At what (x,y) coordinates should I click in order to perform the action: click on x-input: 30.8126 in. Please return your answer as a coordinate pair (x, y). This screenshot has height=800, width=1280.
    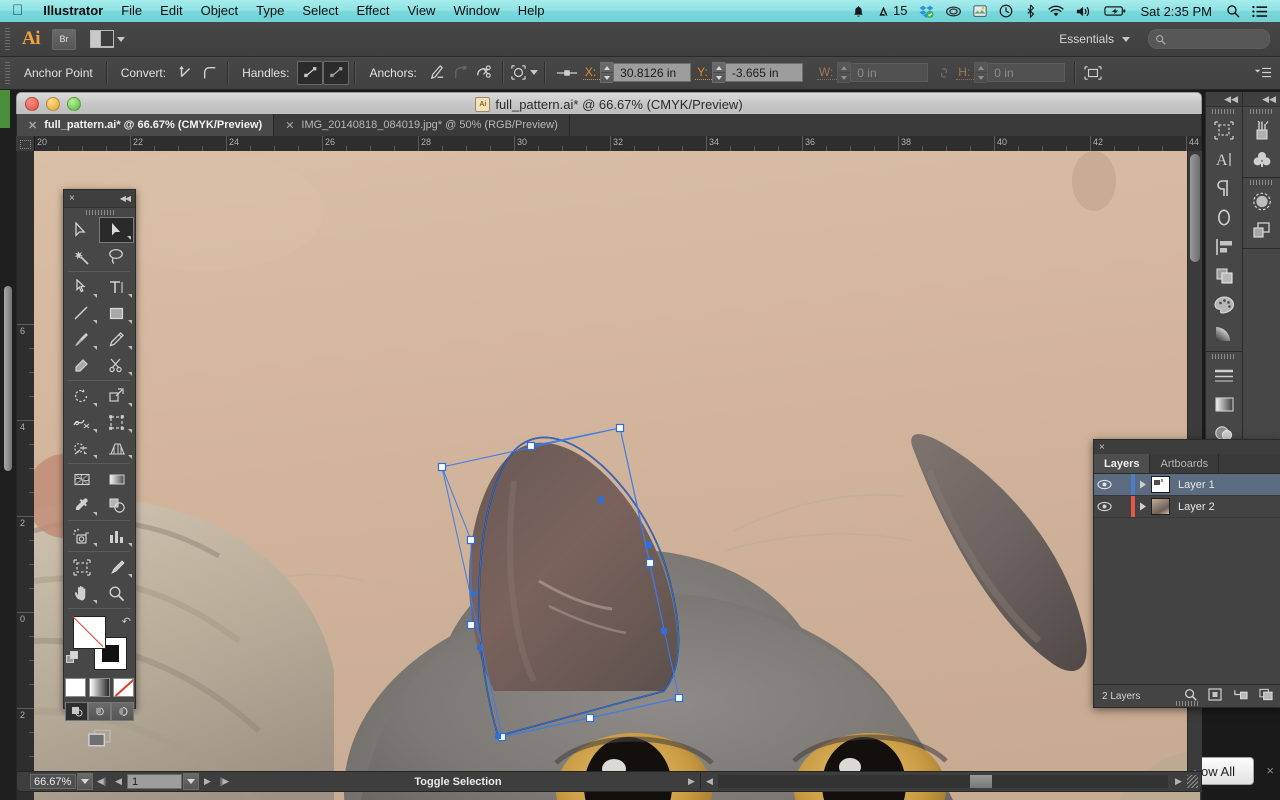
    Looking at the image, I should click on (652, 72).